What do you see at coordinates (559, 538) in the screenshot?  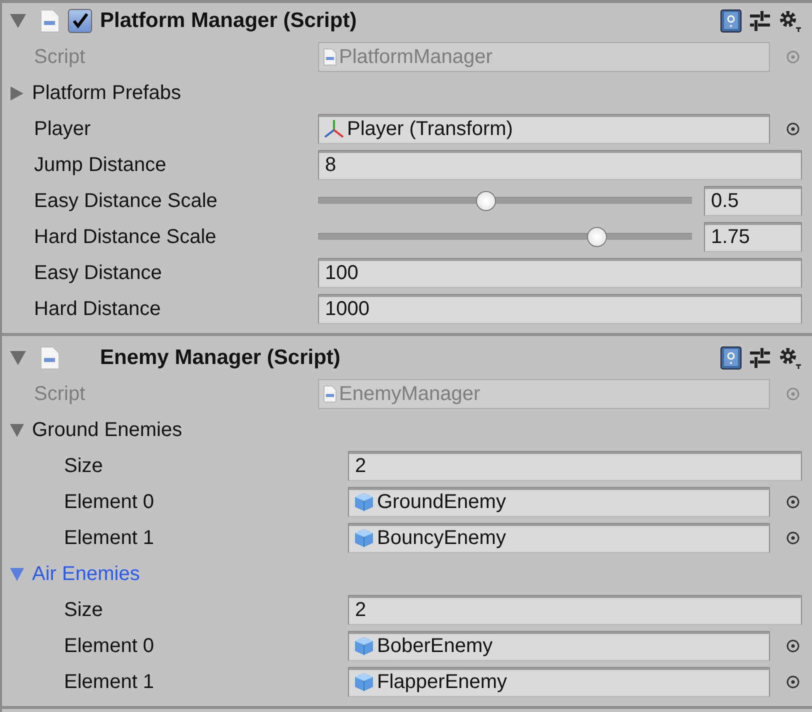 I see `object-field: BouncyEnemy` at bounding box center [559, 538].